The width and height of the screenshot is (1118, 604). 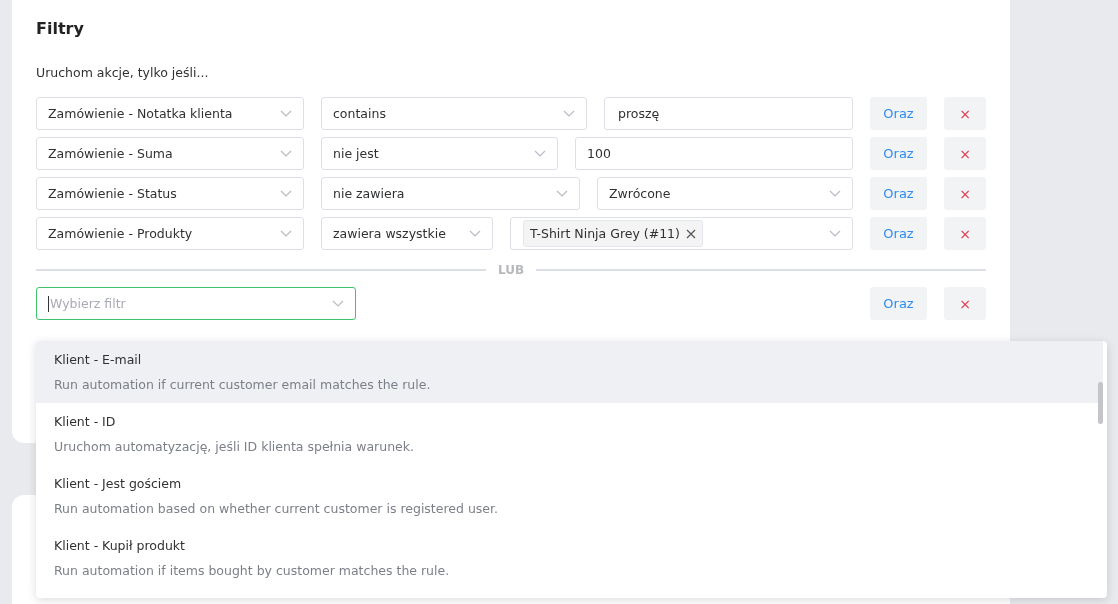 I want to click on filter-option: Klient - E-mail Run automation if current customer email matches the rule., so click(x=569, y=372).